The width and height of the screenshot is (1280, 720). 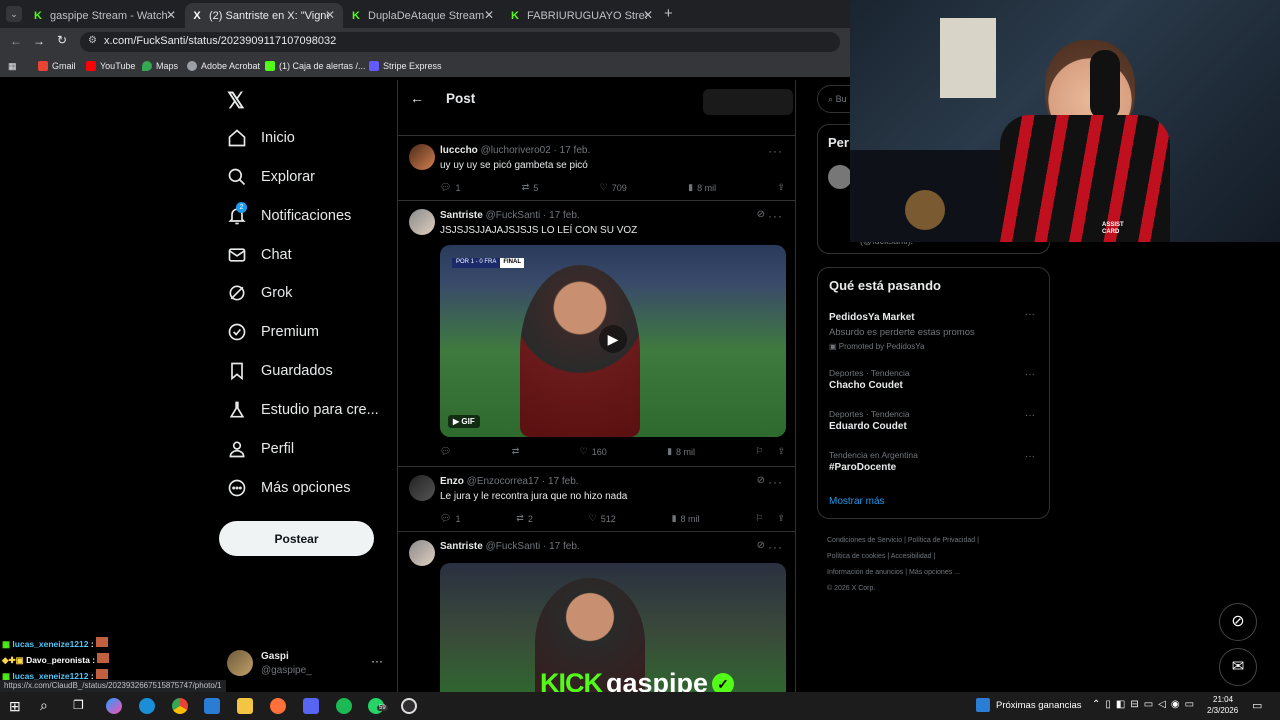 What do you see at coordinates (1222, 710) in the screenshot?
I see `clock-date: 2/3/2026` at bounding box center [1222, 710].